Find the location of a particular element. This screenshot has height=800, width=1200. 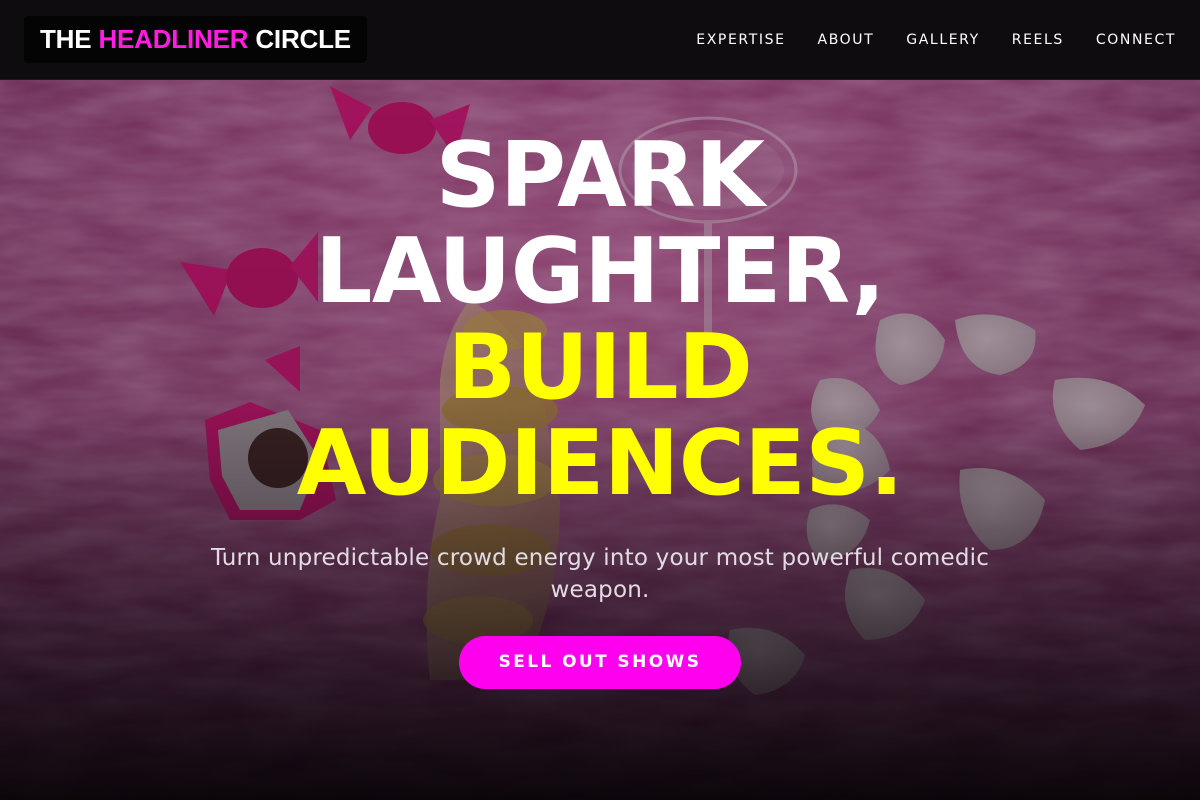

nav-link-reels: REELS is located at coordinates (1038, 40).